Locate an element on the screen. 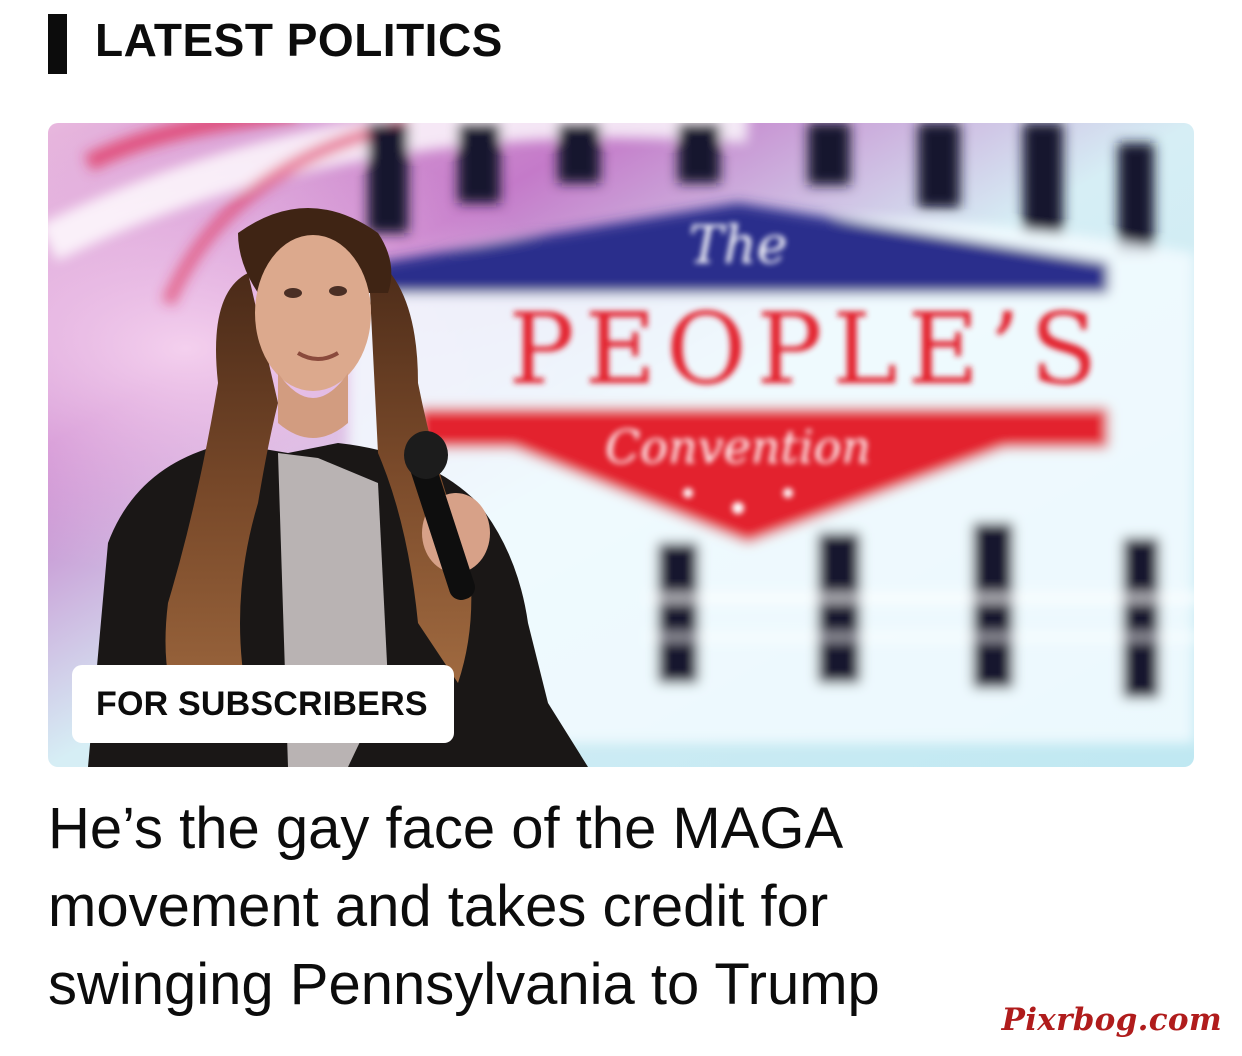  sign-bottom-text: Convention is located at coordinates (738, 447).